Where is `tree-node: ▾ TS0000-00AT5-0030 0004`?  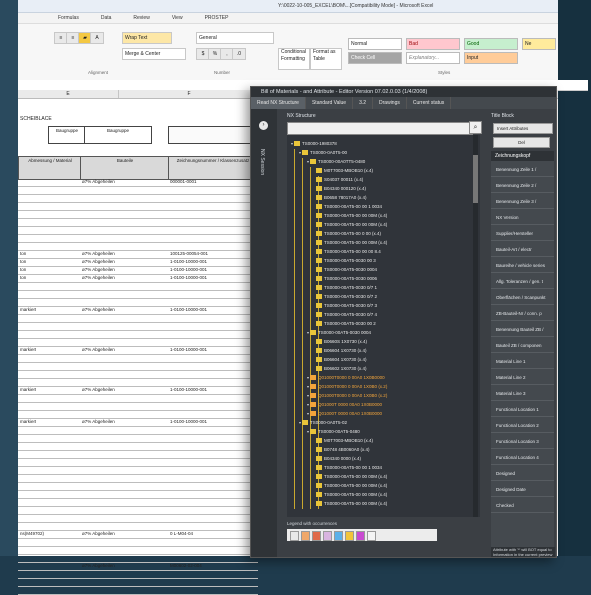
tree-node: ▾ TS0000-00AT5-0030 0004 is located at coordinates (339, 332).